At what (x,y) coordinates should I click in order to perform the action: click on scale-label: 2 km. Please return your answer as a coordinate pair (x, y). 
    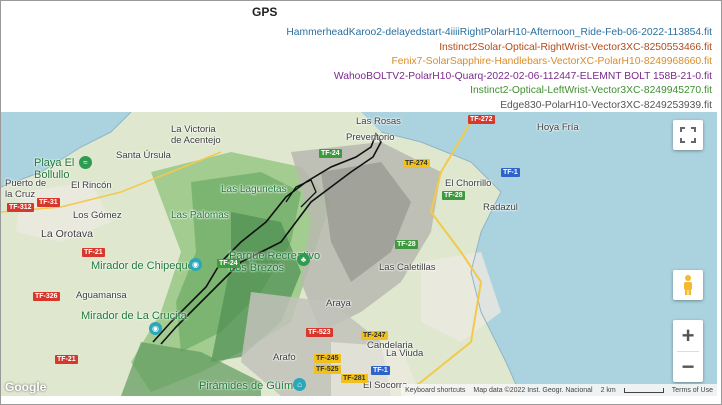
    Looking at the image, I should click on (608, 390).